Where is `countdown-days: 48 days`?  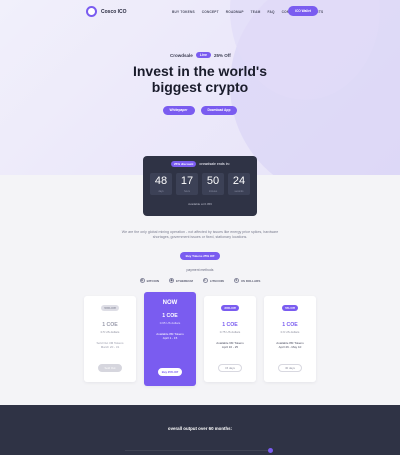
countdown-days: 48 days is located at coordinates (161, 184).